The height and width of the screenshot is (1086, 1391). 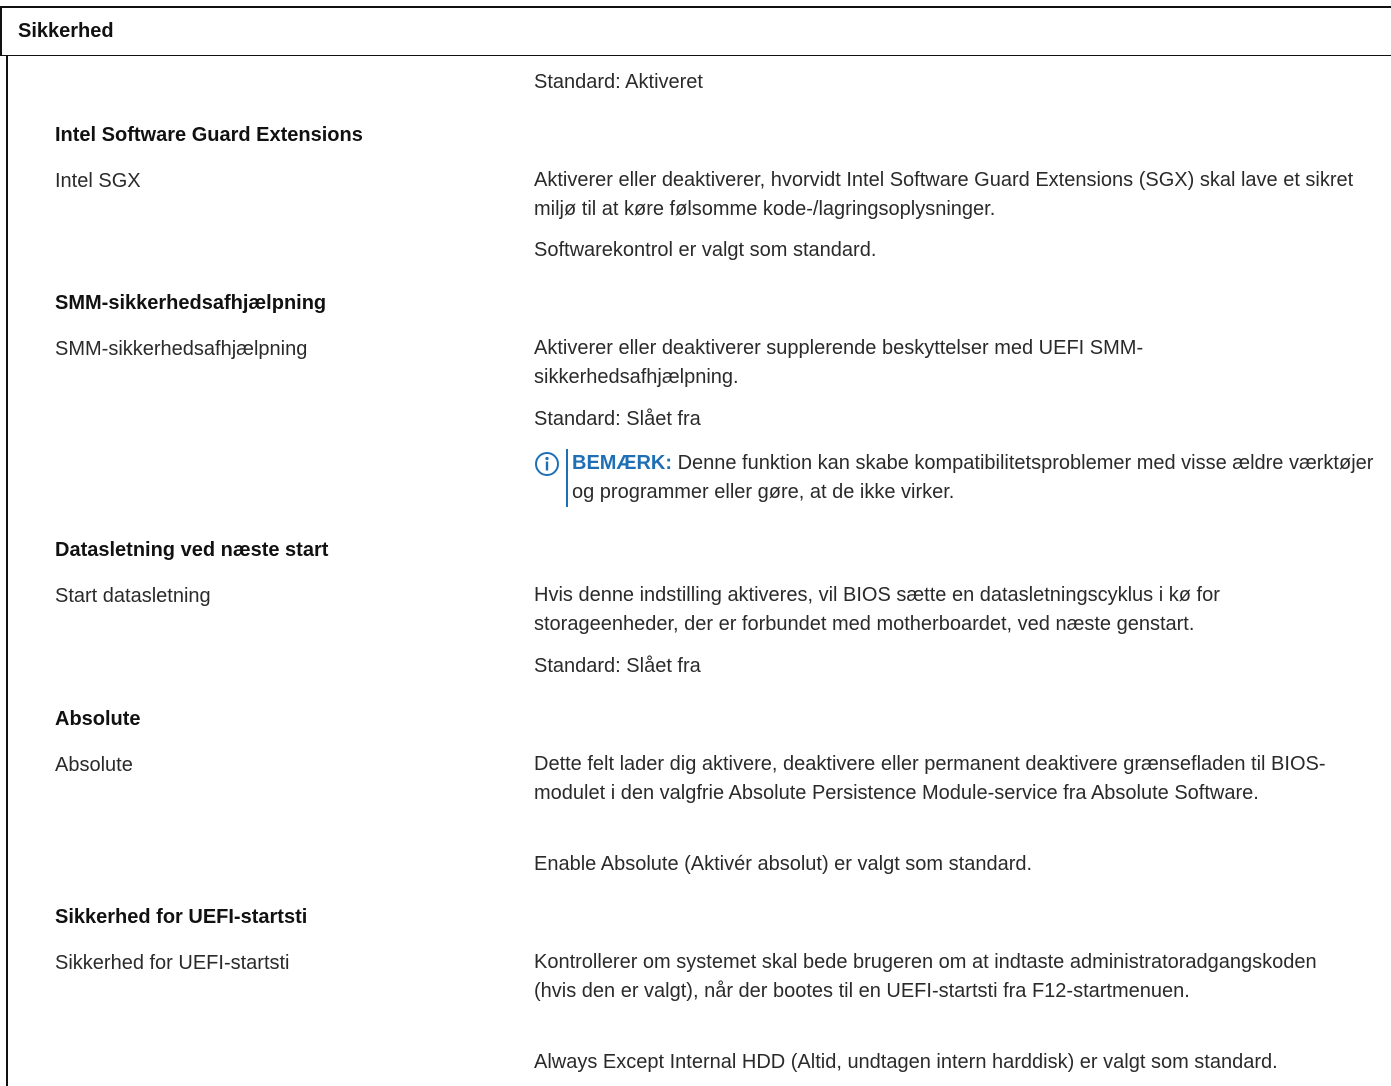 I want to click on section-heading-smm: SMM-sikkerhedsafhjælpning, so click(x=191, y=303).